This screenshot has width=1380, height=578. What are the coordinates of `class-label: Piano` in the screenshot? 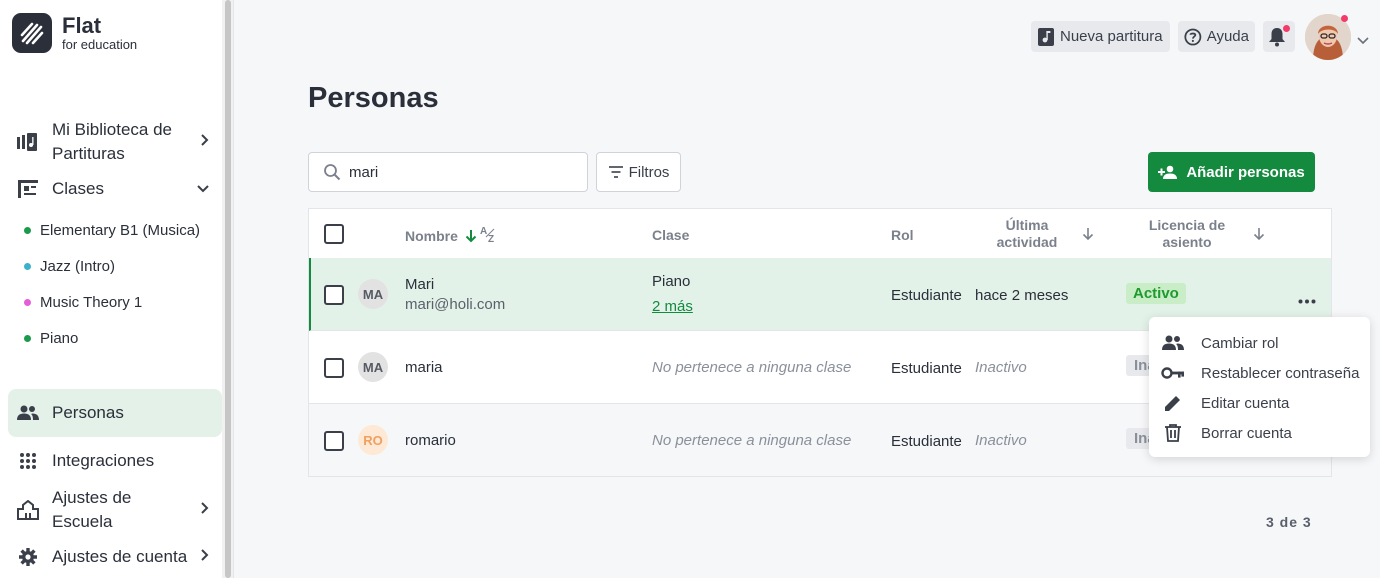 It's located at (59, 338).